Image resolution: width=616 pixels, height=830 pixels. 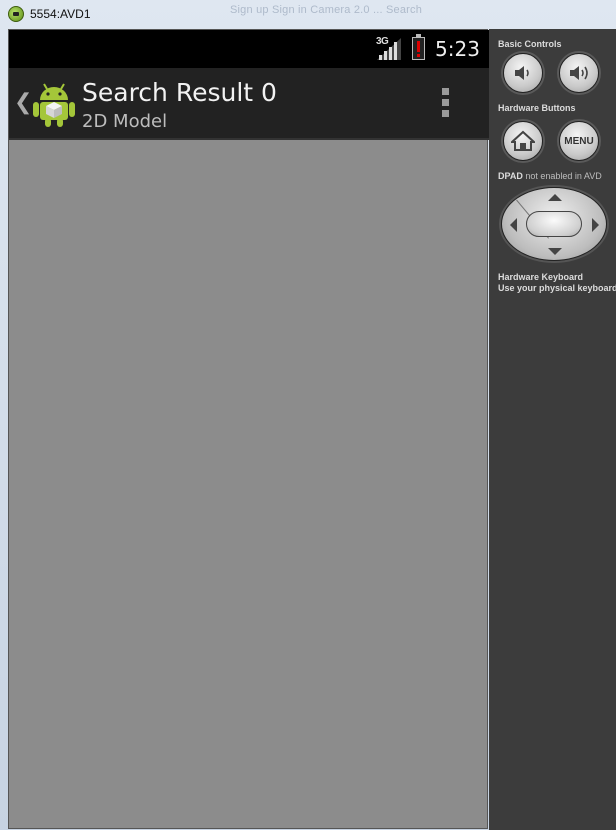 What do you see at coordinates (54, 104) in the screenshot?
I see `android-logo-icon` at bounding box center [54, 104].